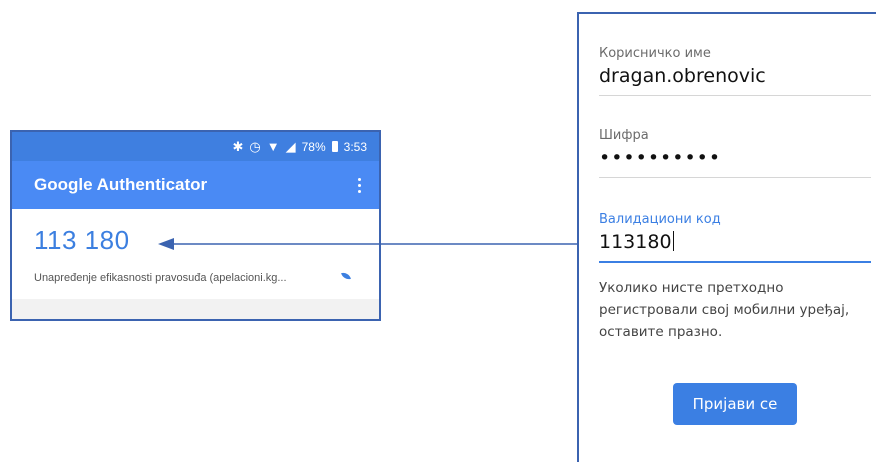  I want to click on status-time: 3:53, so click(355, 146).